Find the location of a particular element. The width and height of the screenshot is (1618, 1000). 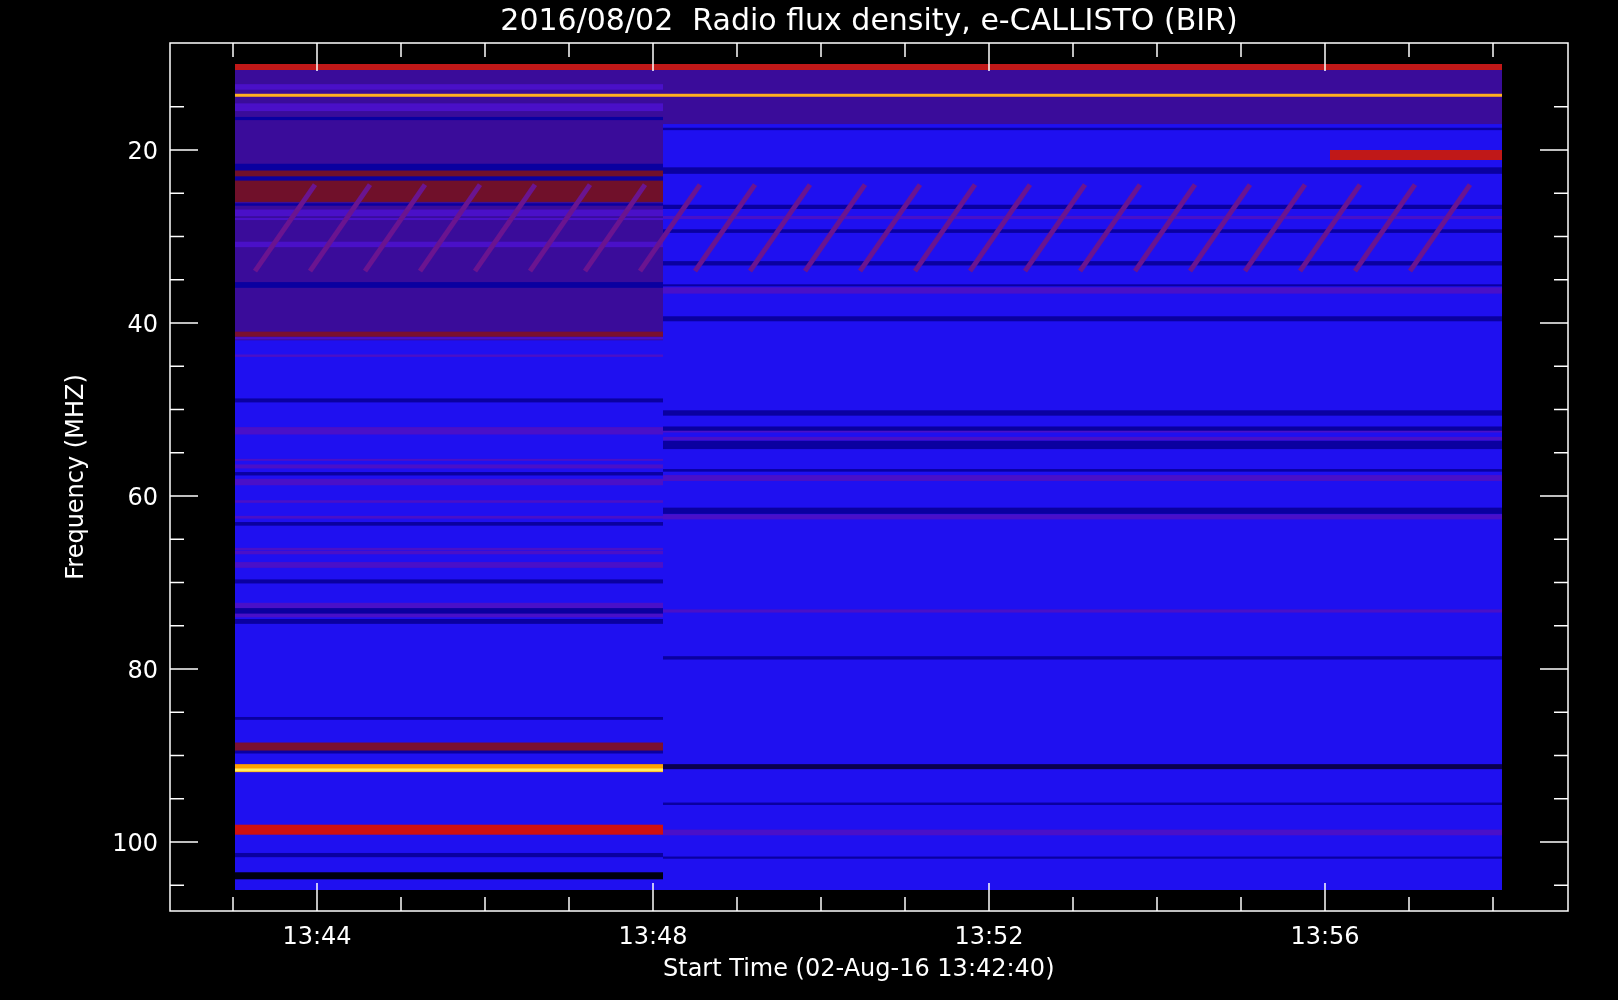

tick-label: 13:52 is located at coordinates (989, 936).